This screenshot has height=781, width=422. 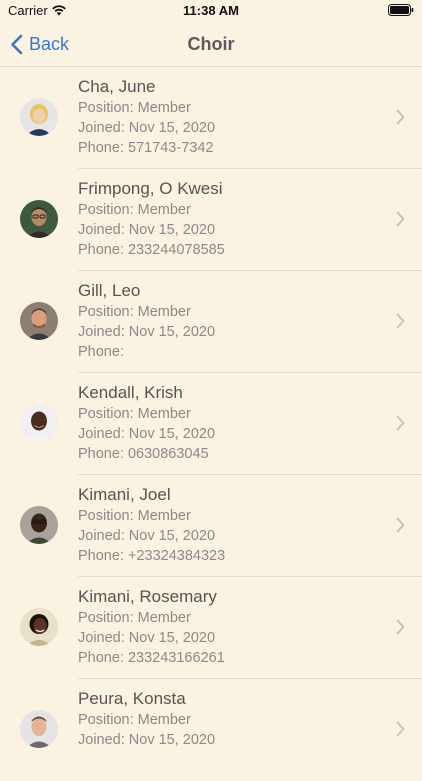 I want to click on member-name: Kimani, Rosemary, so click(x=147, y=596).